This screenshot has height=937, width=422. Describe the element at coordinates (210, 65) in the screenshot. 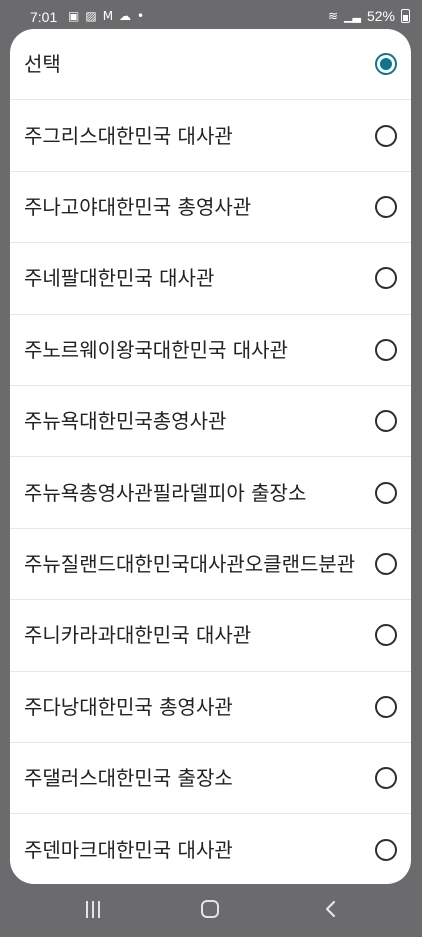

I see `option-row: 선택` at that location.